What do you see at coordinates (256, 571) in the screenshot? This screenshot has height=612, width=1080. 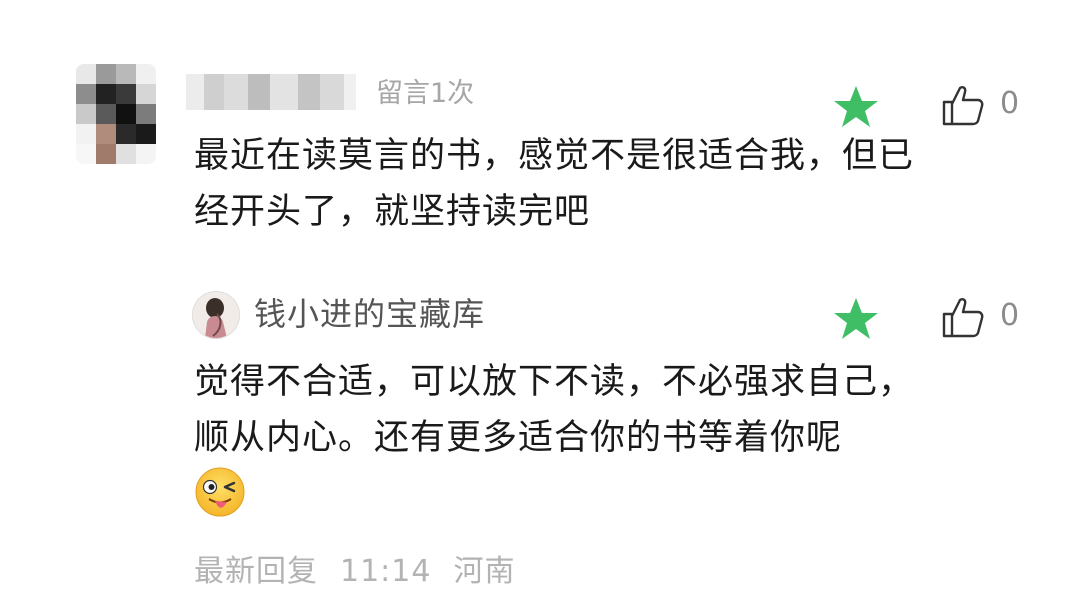 I see `reply-footer-label: 最新回复` at bounding box center [256, 571].